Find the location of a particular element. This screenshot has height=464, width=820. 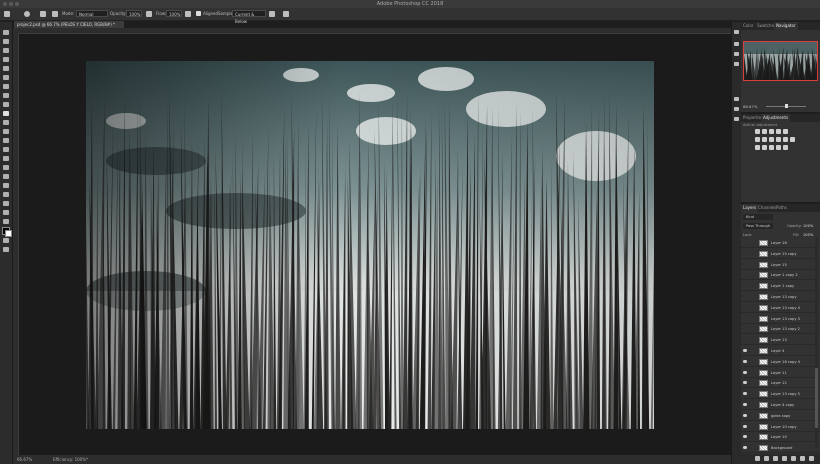

layer-name: Layer 12 is located at coordinates (779, 383).